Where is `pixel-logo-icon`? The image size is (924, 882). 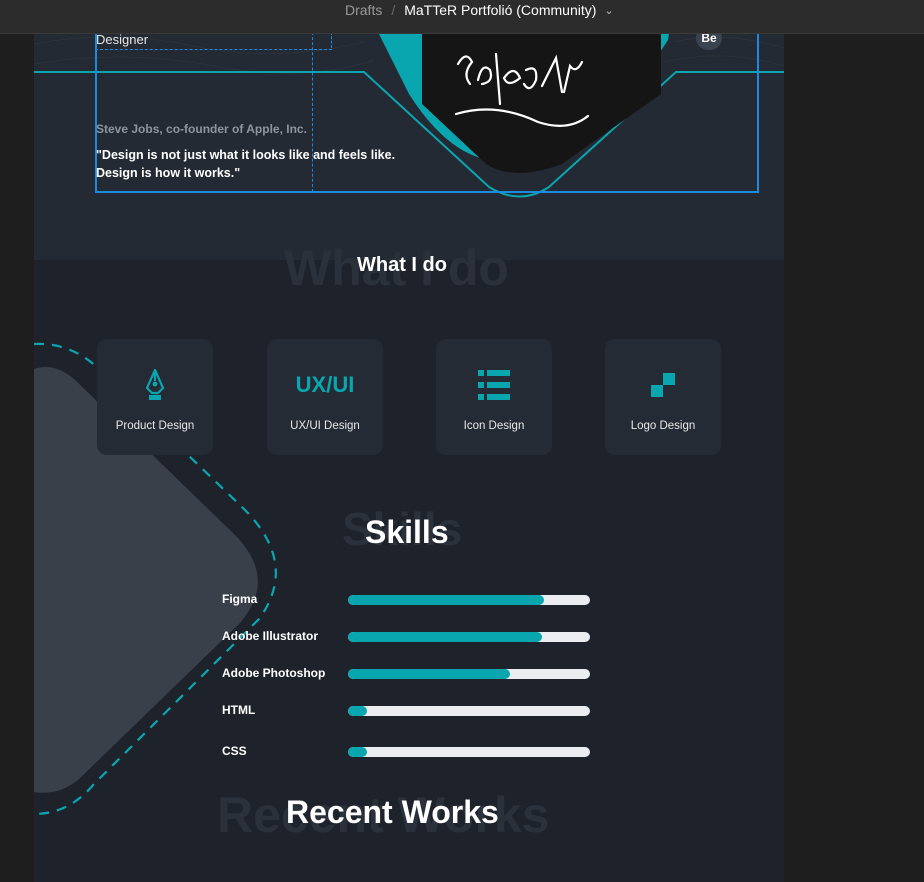 pixel-logo-icon is located at coordinates (663, 385).